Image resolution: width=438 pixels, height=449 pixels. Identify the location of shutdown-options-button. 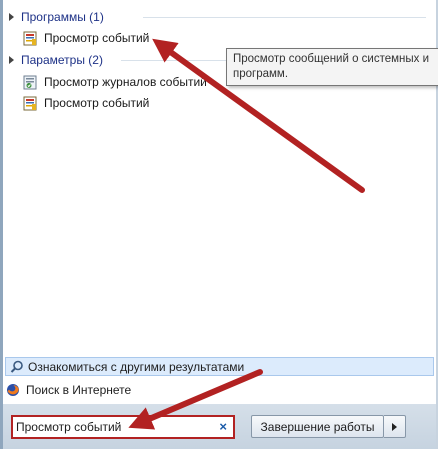
(395, 426).